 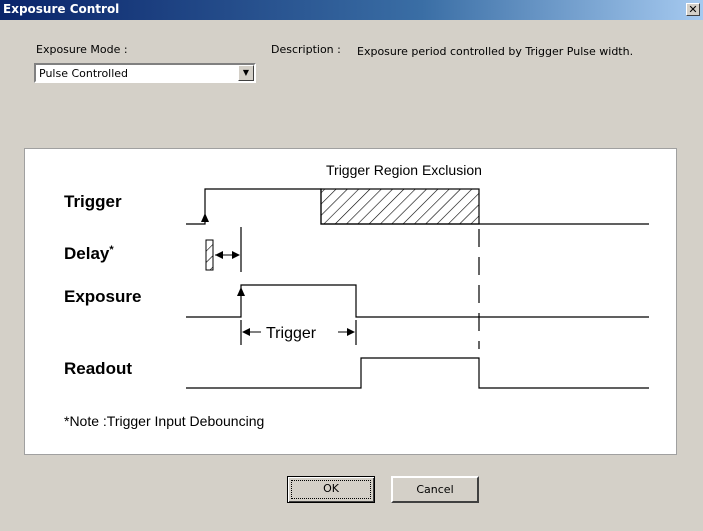 What do you see at coordinates (84, 73) in the screenshot?
I see `exposure-mode-value: Pulse Controlled` at bounding box center [84, 73].